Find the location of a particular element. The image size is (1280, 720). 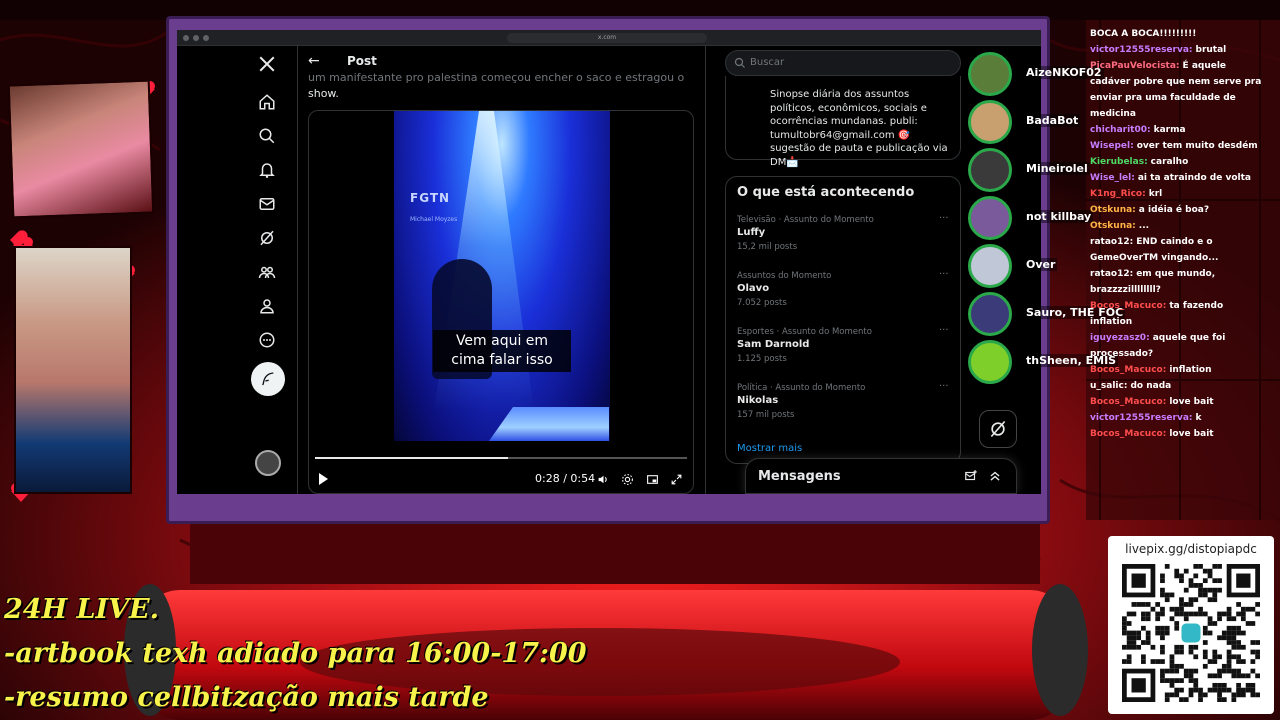

picture-in-picture-icon is located at coordinates (652, 479).